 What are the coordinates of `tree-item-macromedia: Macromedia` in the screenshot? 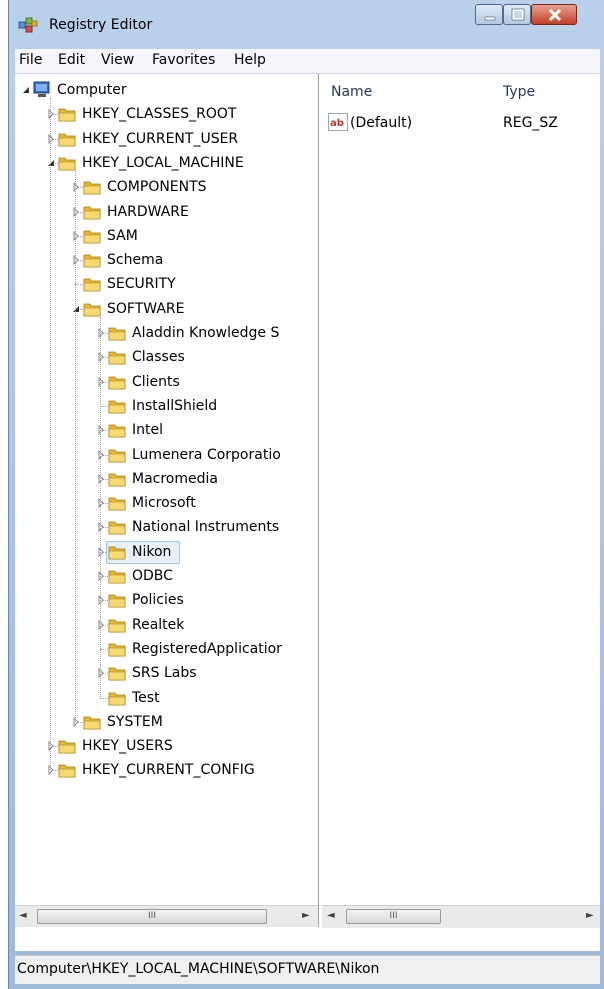 It's located at (166, 479).